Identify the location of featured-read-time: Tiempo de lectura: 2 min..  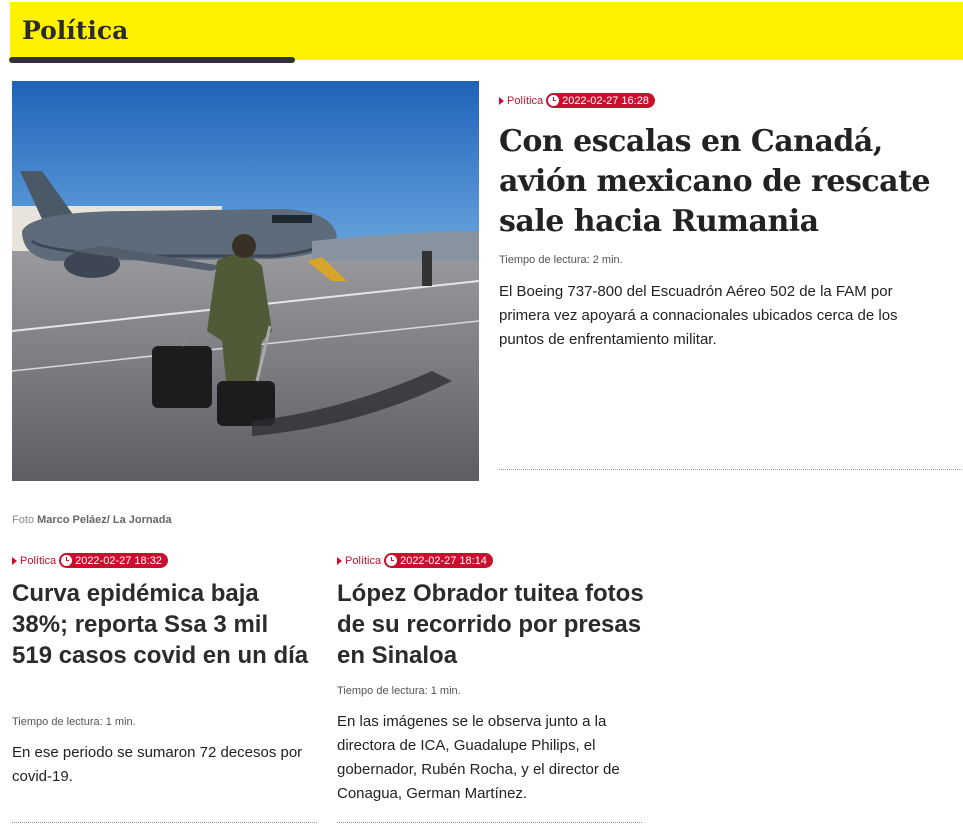
(561, 260).